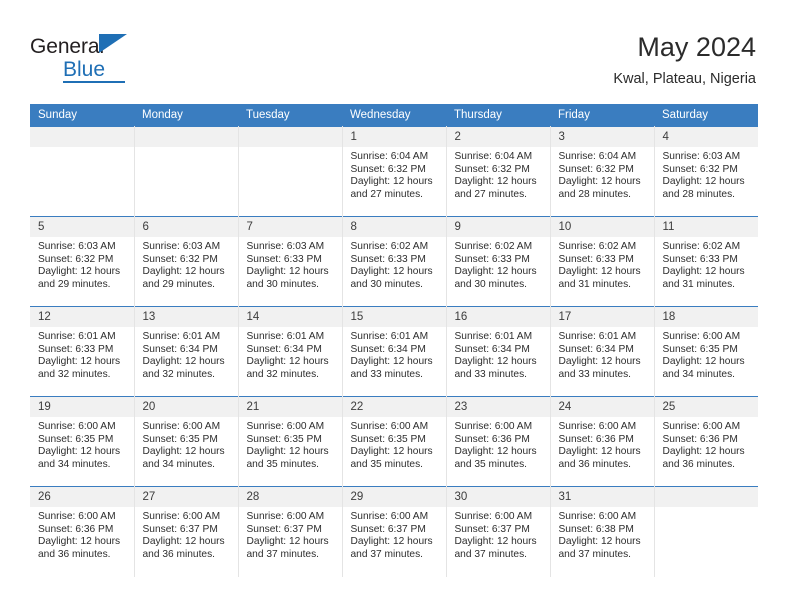 Image resolution: width=792 pixels, height=612 pixels. What do you see at coordinates (74, 374) in the screenshot?
I see `daylight-text-line2: and 32 minutes.` at bounding box center [74, 374].